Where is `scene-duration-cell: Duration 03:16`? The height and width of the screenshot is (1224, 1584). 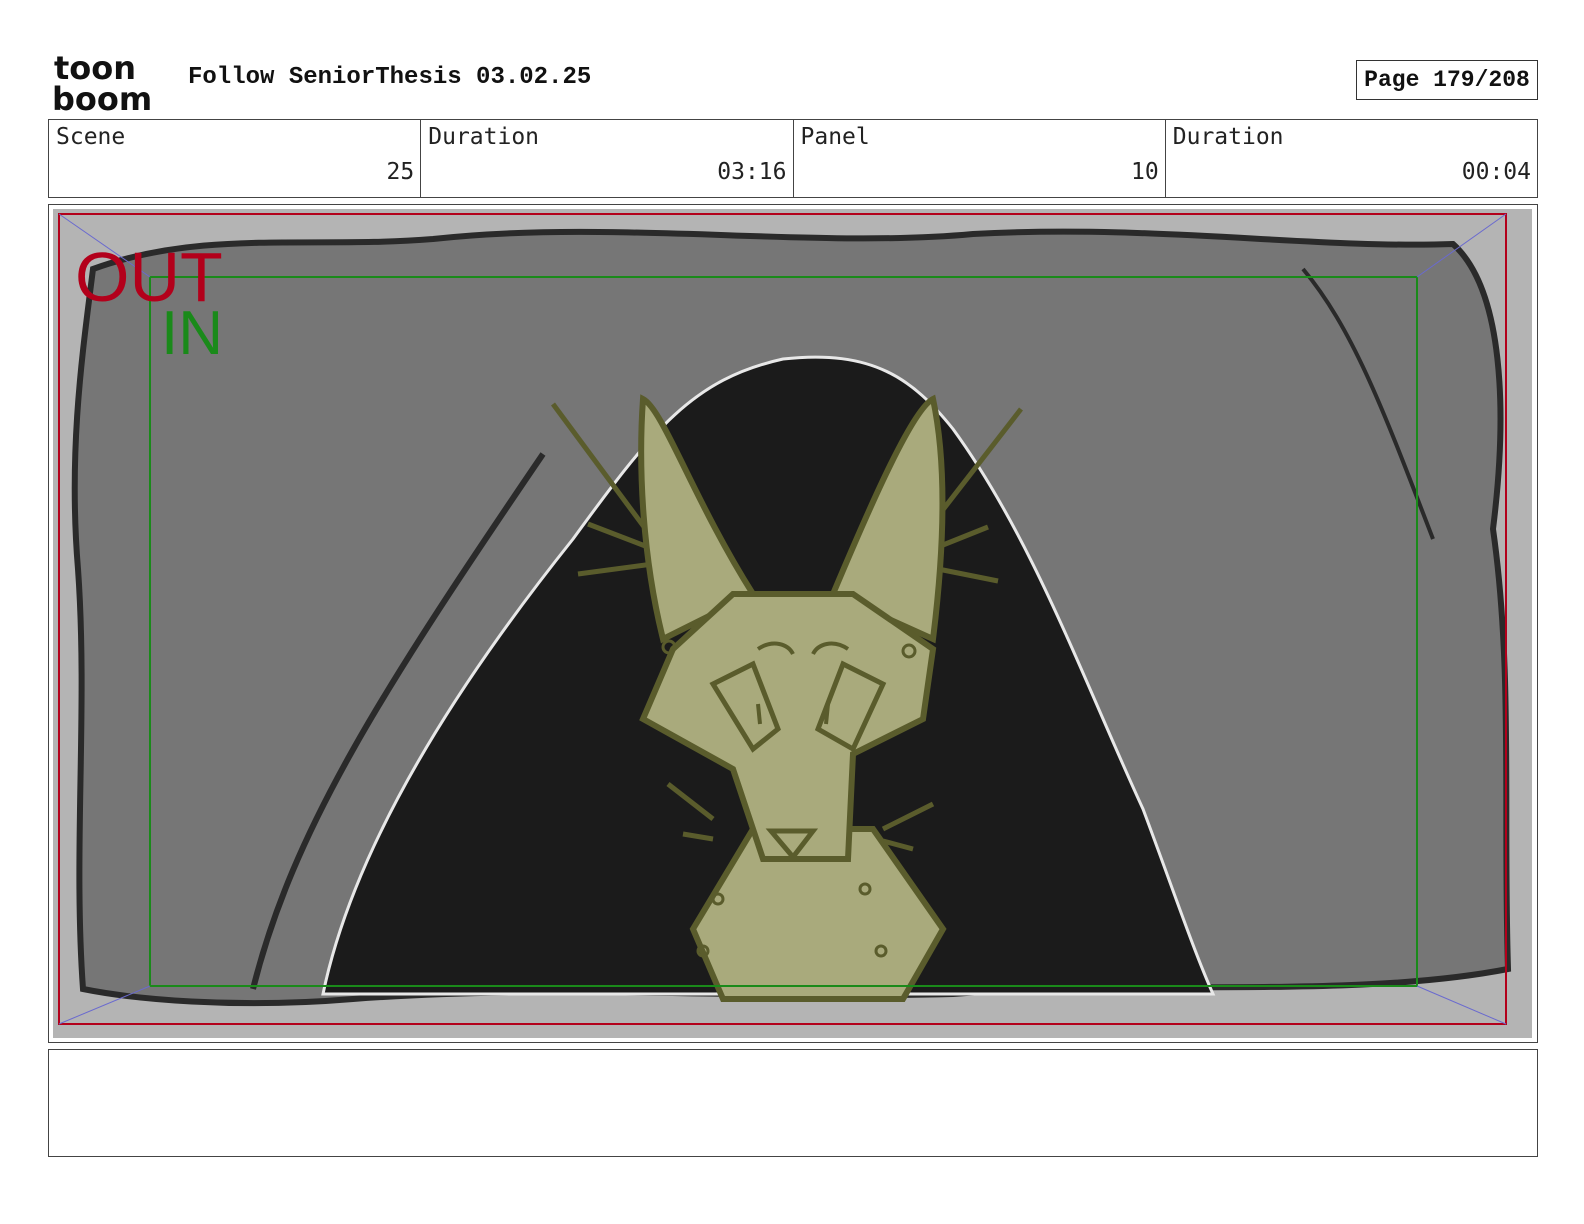
scene-duration-cell: Duration 03:16 is located at coordinates (607, 158).